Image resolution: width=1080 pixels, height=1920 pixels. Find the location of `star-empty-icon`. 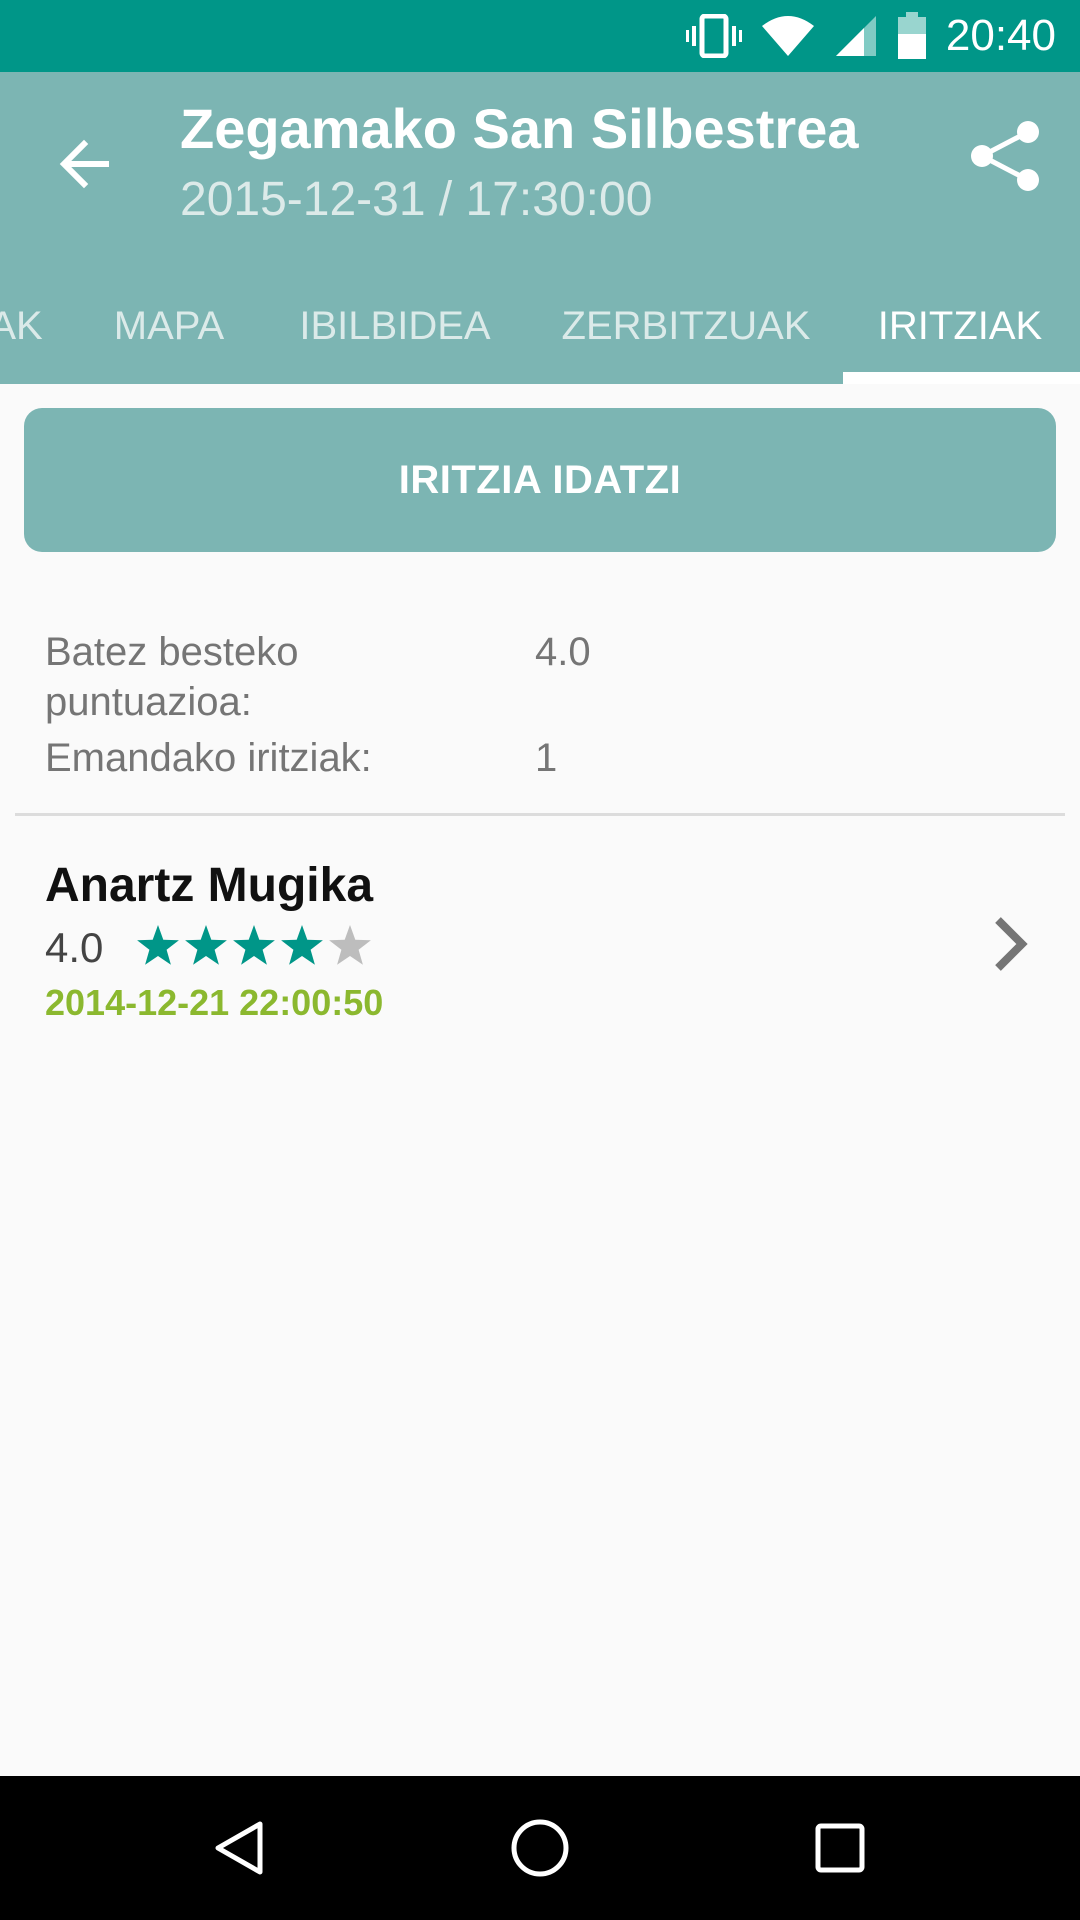

star-empty-icon is located at coordinates (350, 945).